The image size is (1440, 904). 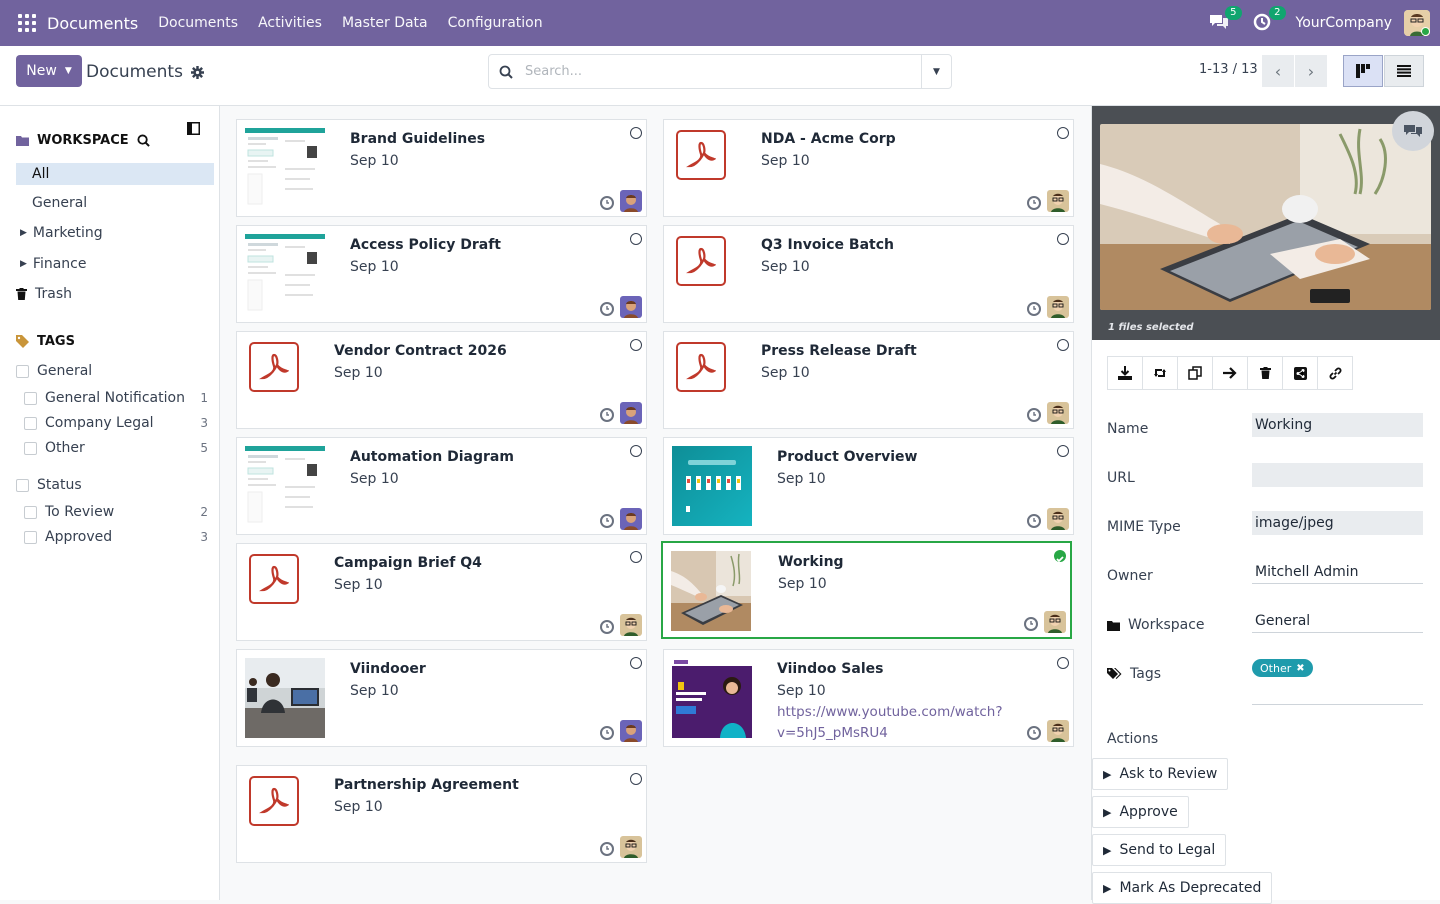 What do you see at coordinates (1337, 621) in the screenshot?
I see `workspace-field: General` at bounding box center [1337, 621].